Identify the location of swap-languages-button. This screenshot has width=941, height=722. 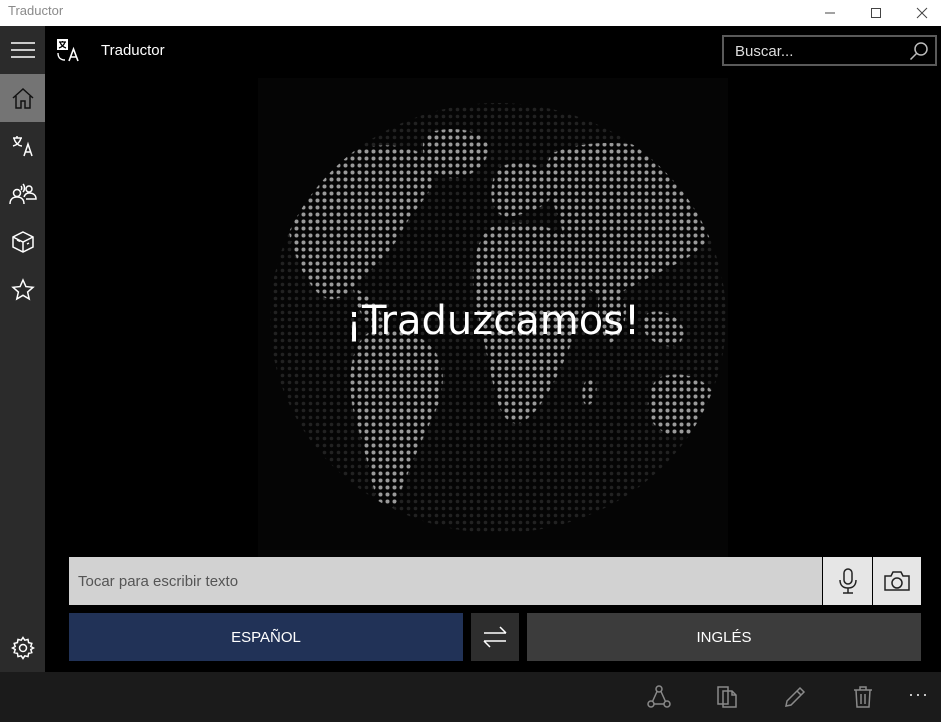
(495, 637).